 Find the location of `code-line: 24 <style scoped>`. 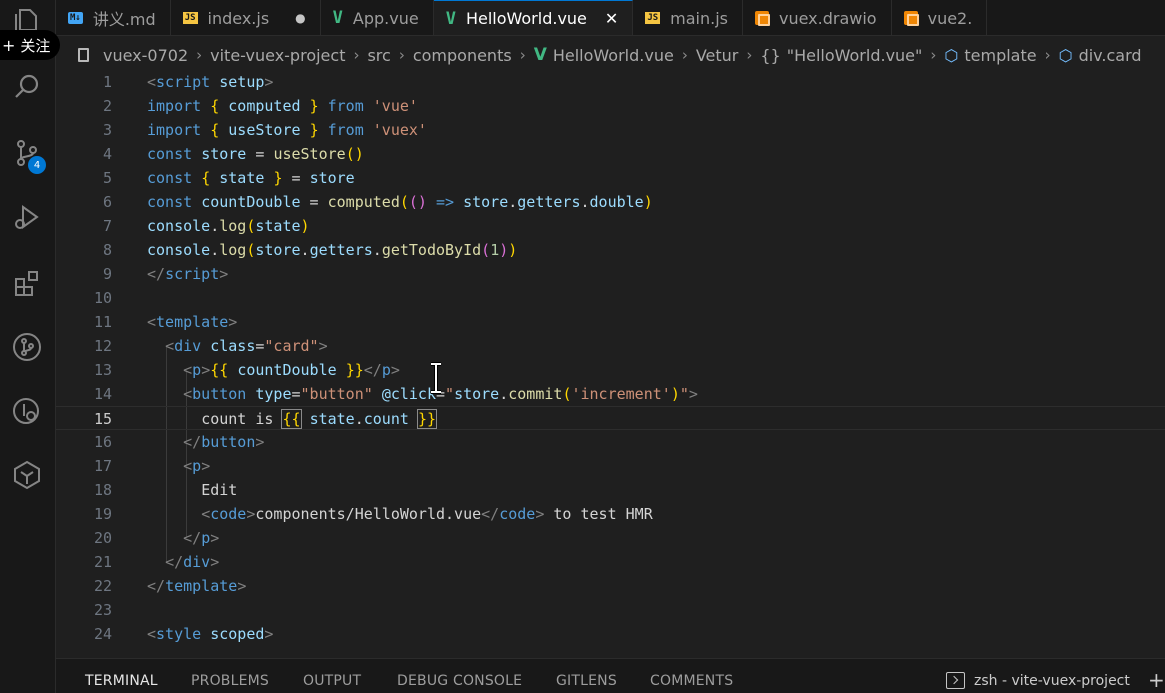

code-line: 24 <style scoped> is located at coordinates (610, 634).